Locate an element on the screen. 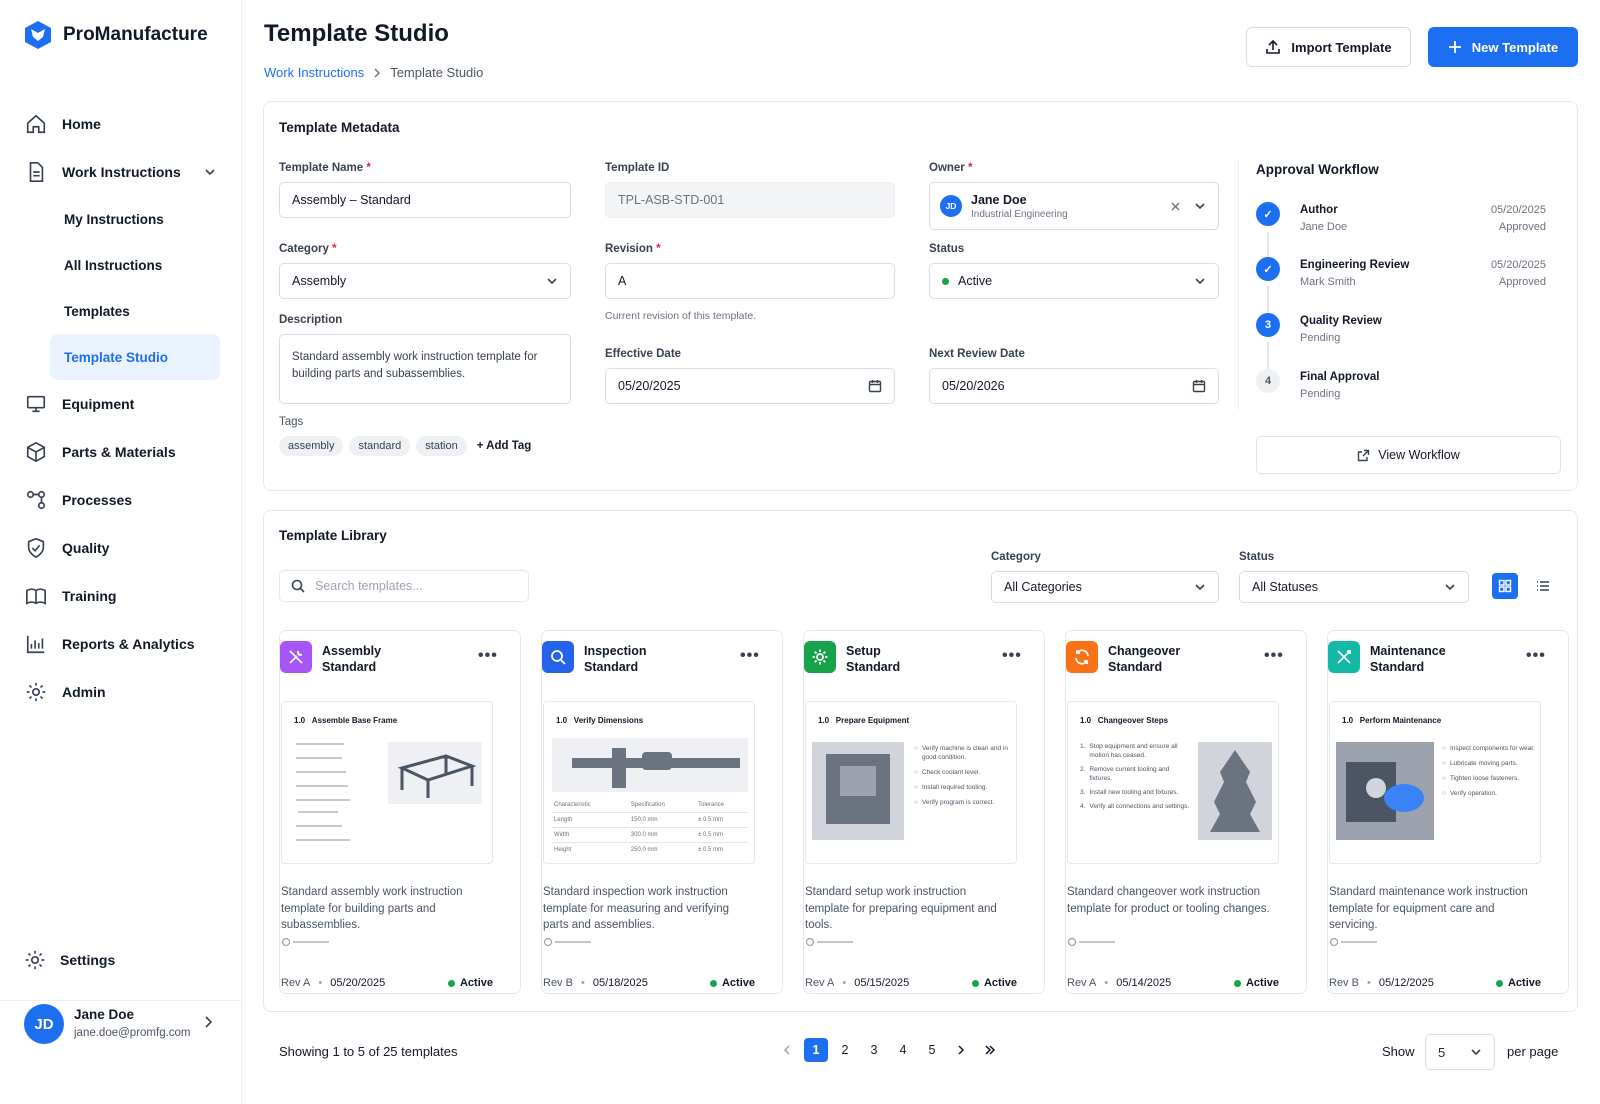 Image resolution: width=1600 pixels, height=1104 pixels. nav-item-parts-materials: Parts & Materials is located at coordinates (122, 452).